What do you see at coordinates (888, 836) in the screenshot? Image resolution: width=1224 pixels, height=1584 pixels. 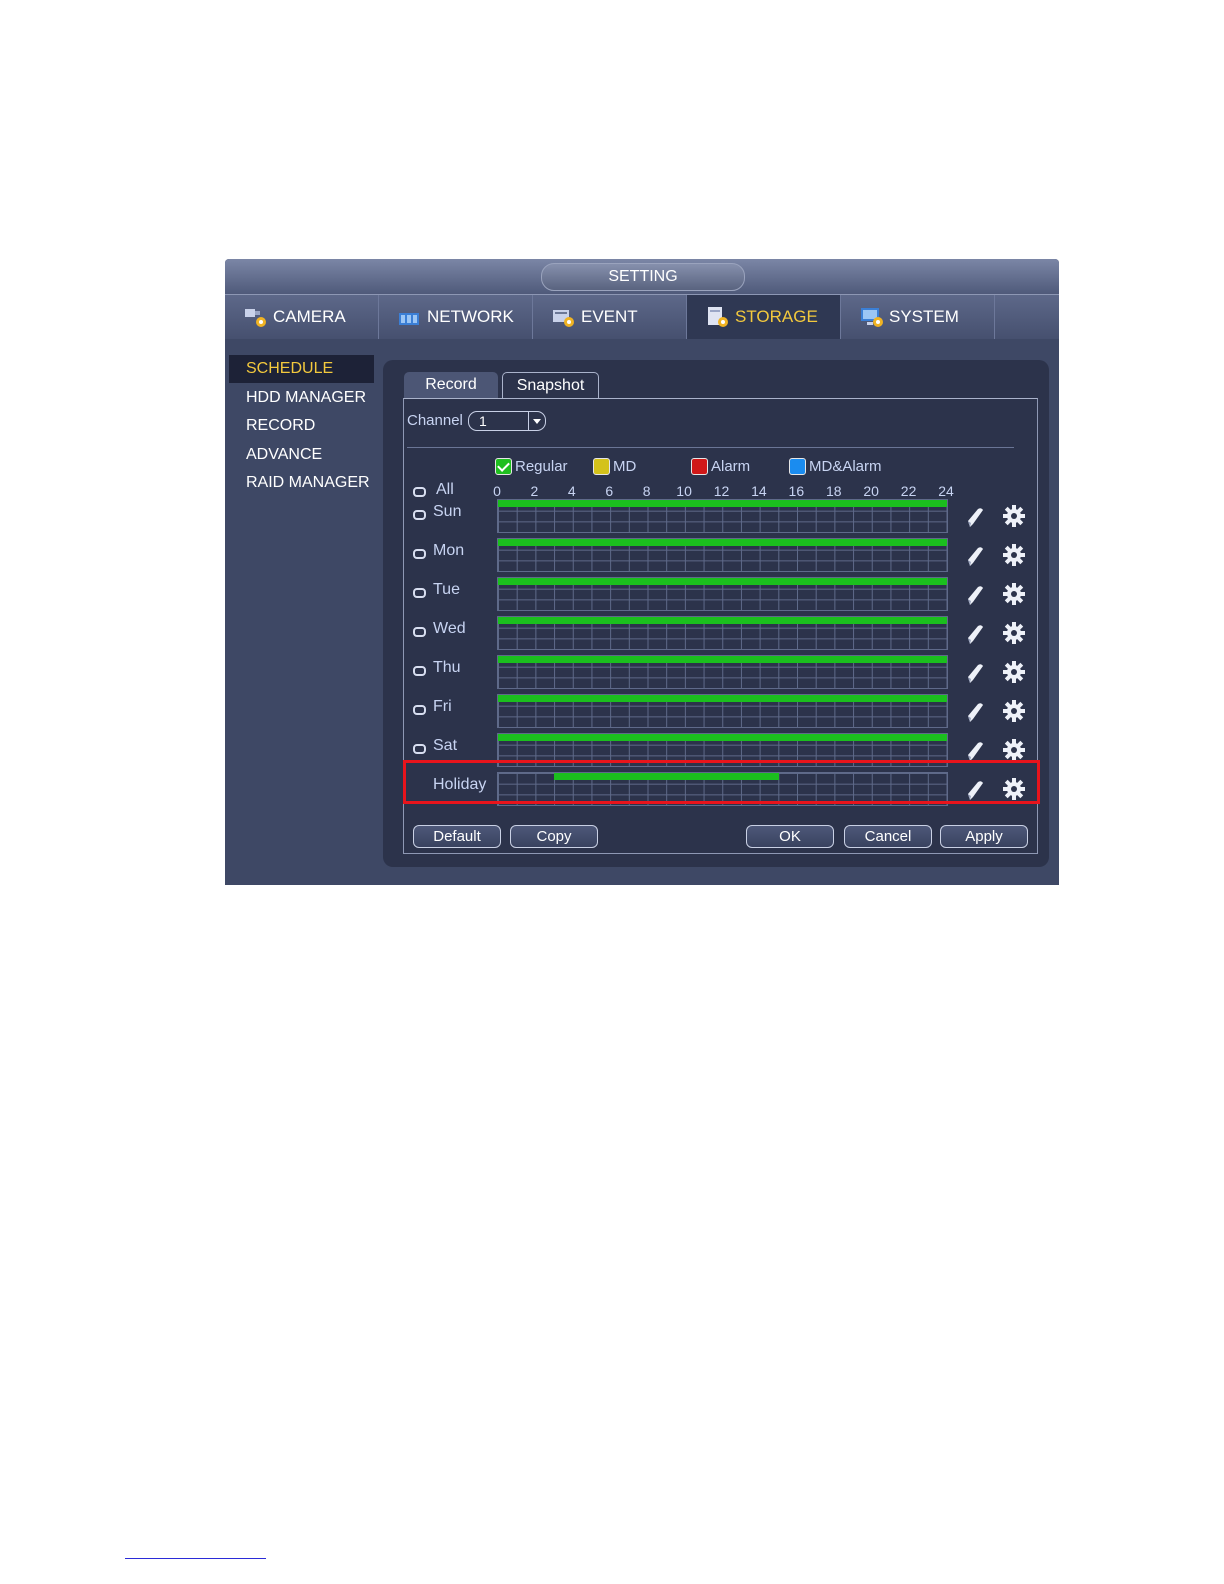 I see `cancel-button: Cancel` at bounding box center [888, 836].